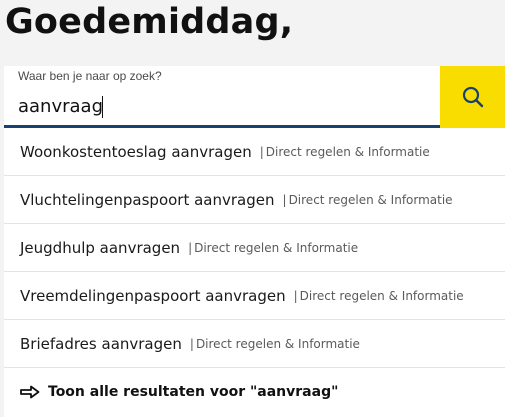  I want to click on suggestion-title: Woonkostentoeslag aanvragen, so click(136, 151).